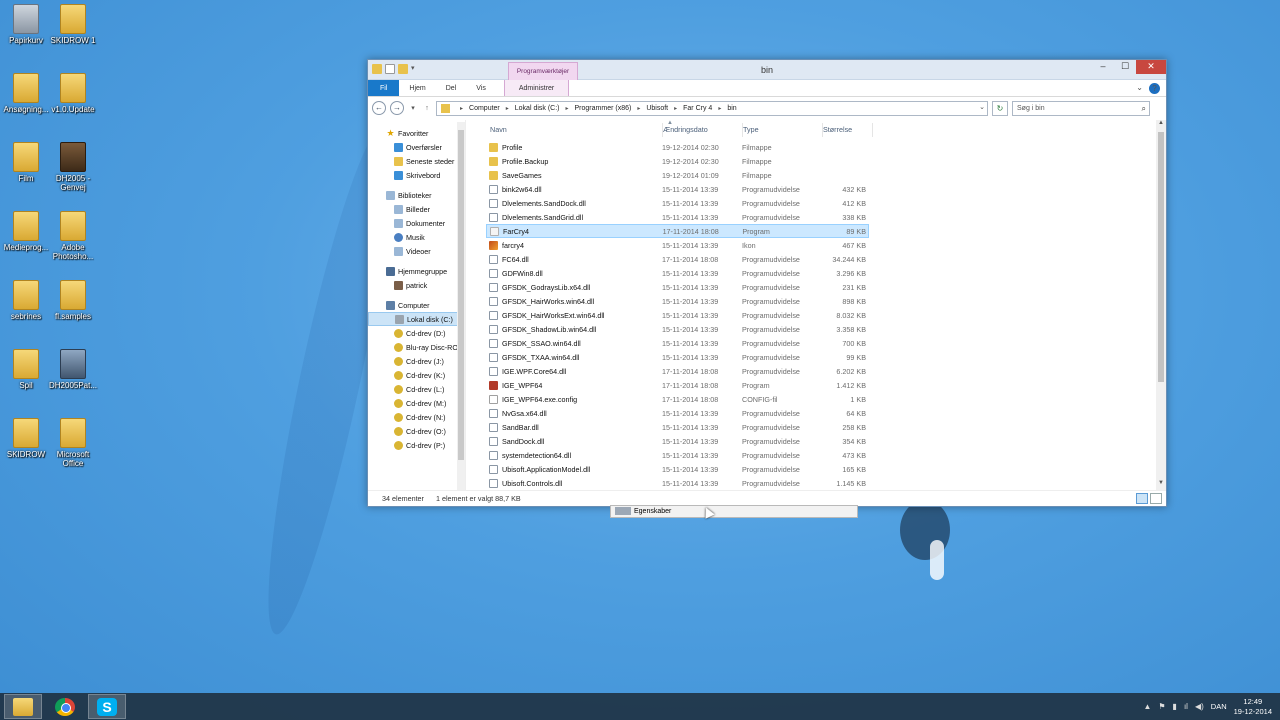 The image size is (1280, 720). Describe the element at coordinates (783, 130) in the screenshot. I see `column-type: Type` at that location.